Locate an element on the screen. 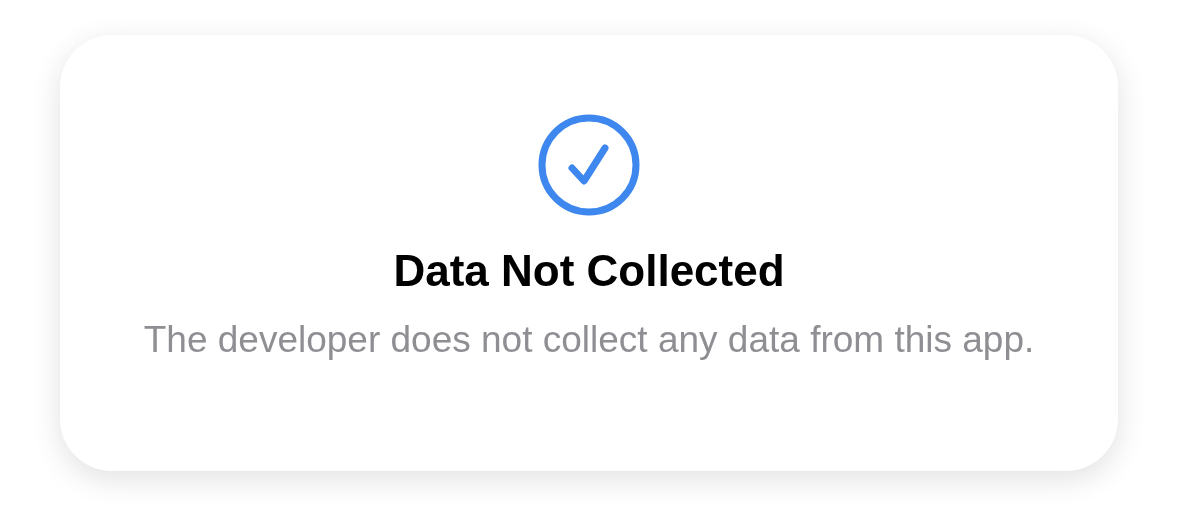 The image size is (1179, 509). description: The developer does not collect any data from this app. is located at coordinates (589, 340).